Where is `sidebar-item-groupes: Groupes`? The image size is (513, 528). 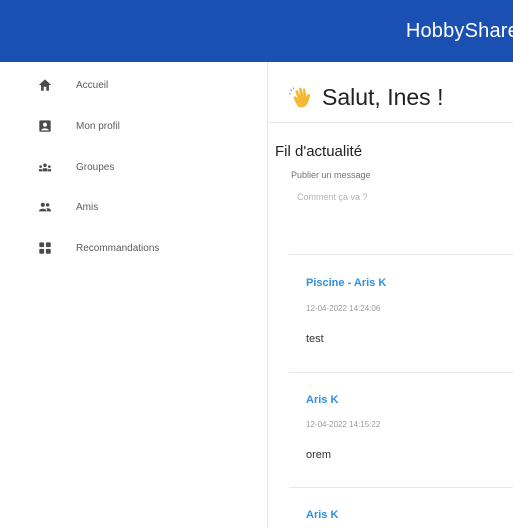
sidebar-item-groupes: Groupes is located at coordinates (134, 167).